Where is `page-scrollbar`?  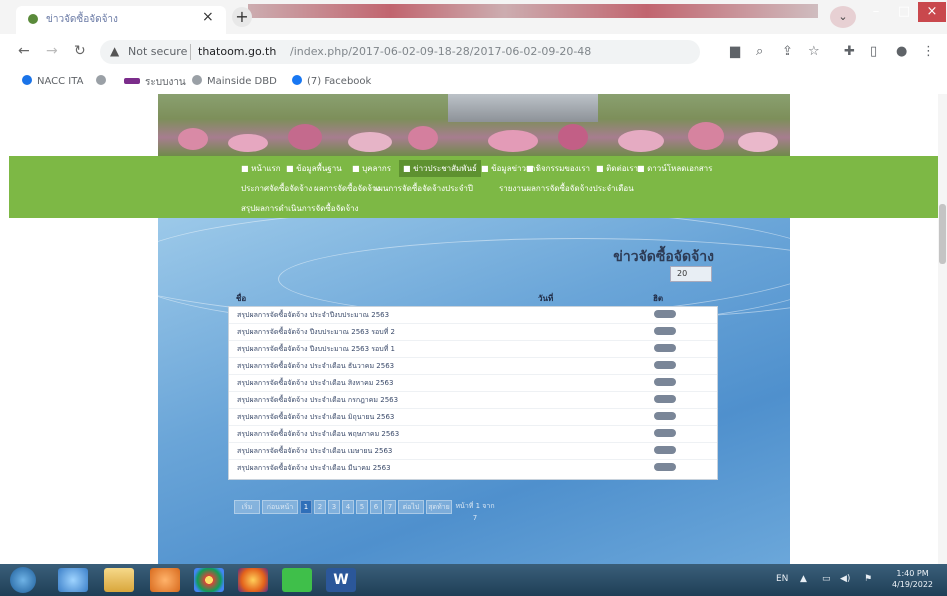
page-scrollbar is located at coordinates (942, 329).